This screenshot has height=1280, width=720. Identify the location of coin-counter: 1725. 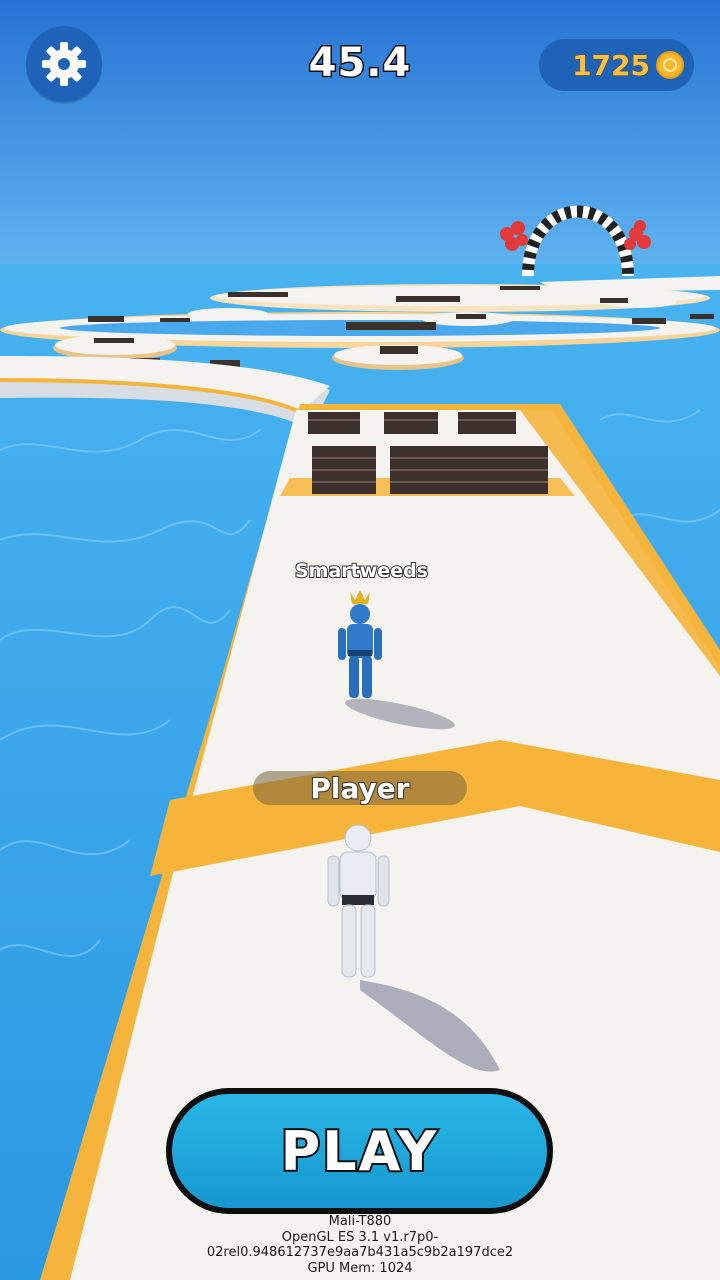
(616, 65).